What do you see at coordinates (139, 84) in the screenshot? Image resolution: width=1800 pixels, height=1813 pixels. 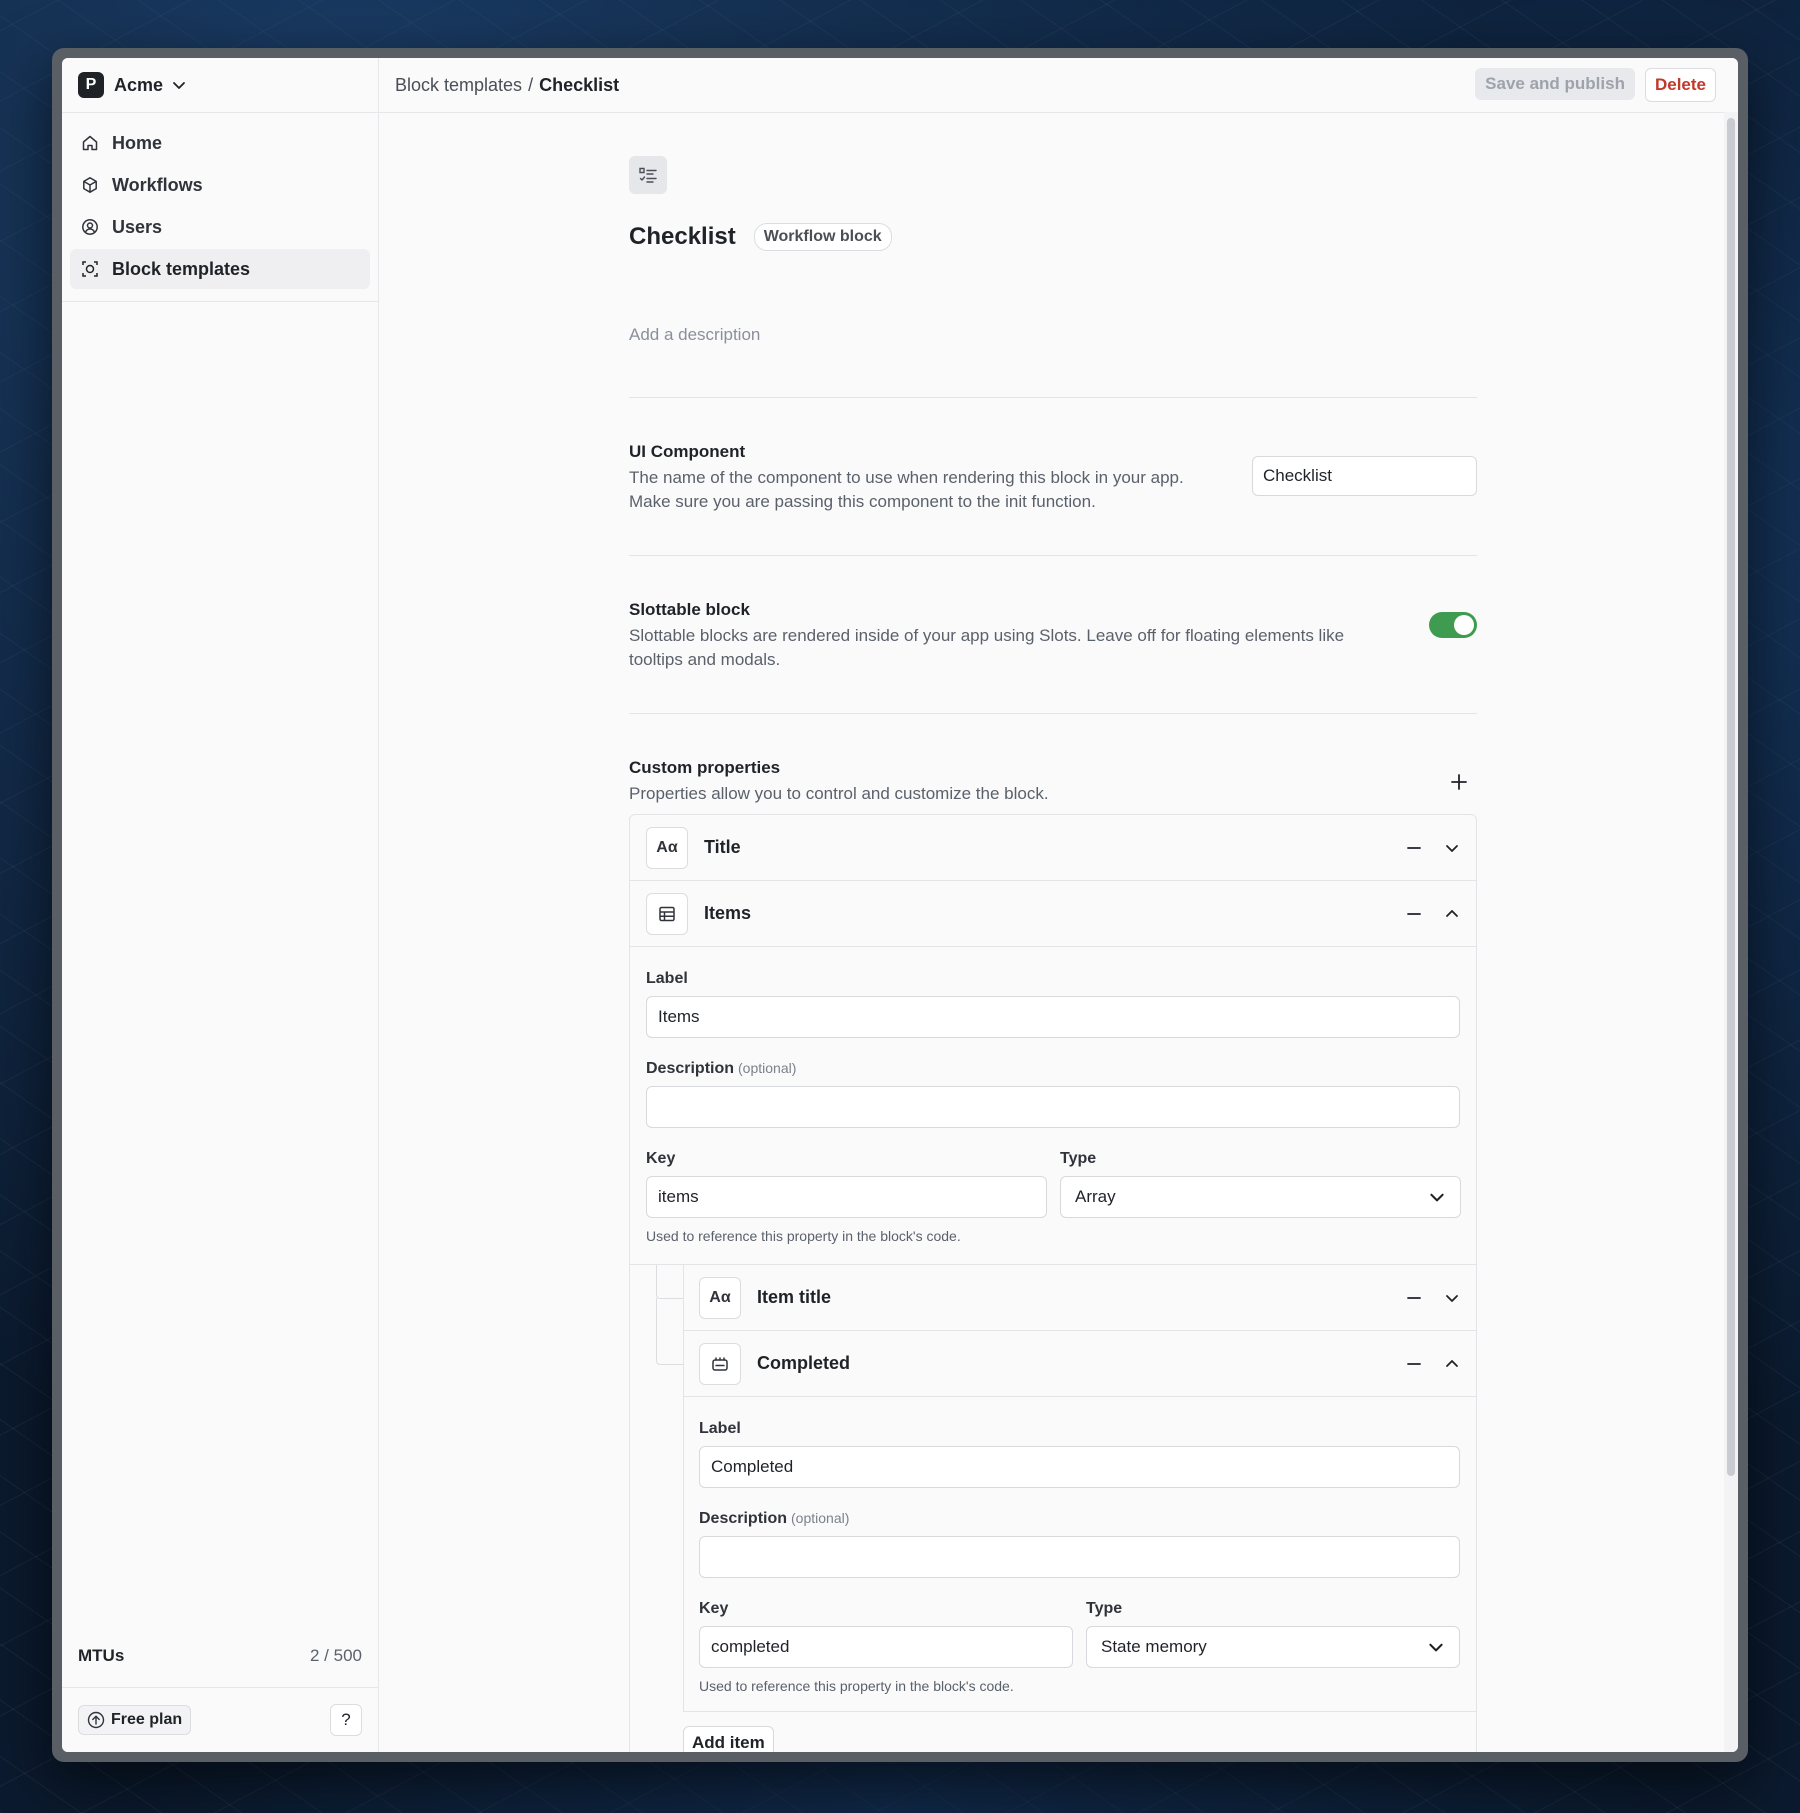 I see `workspace-name: Acme` at bounding box center [139, 84].